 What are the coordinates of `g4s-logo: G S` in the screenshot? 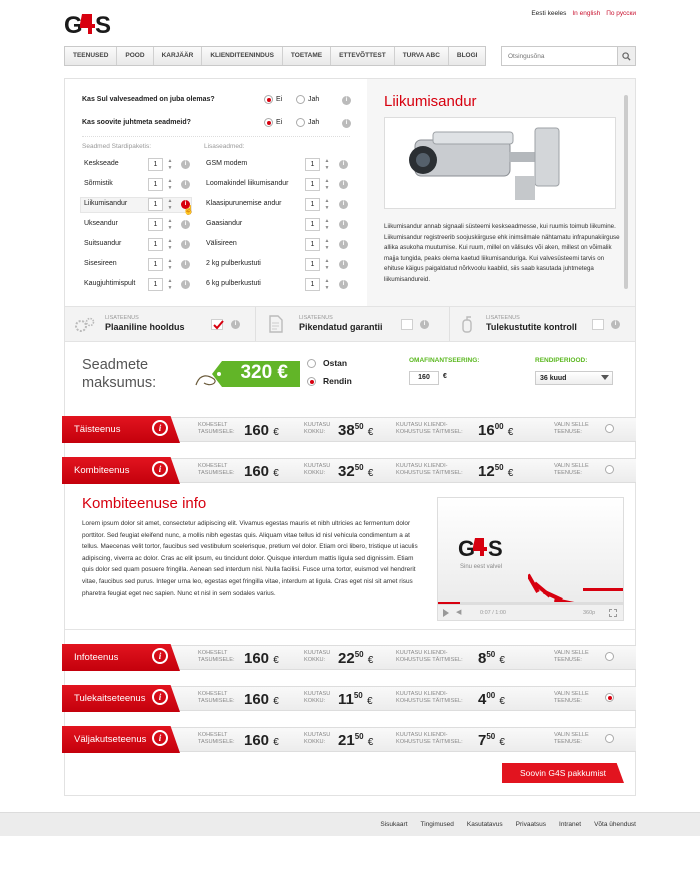 It's located at (89, 24).